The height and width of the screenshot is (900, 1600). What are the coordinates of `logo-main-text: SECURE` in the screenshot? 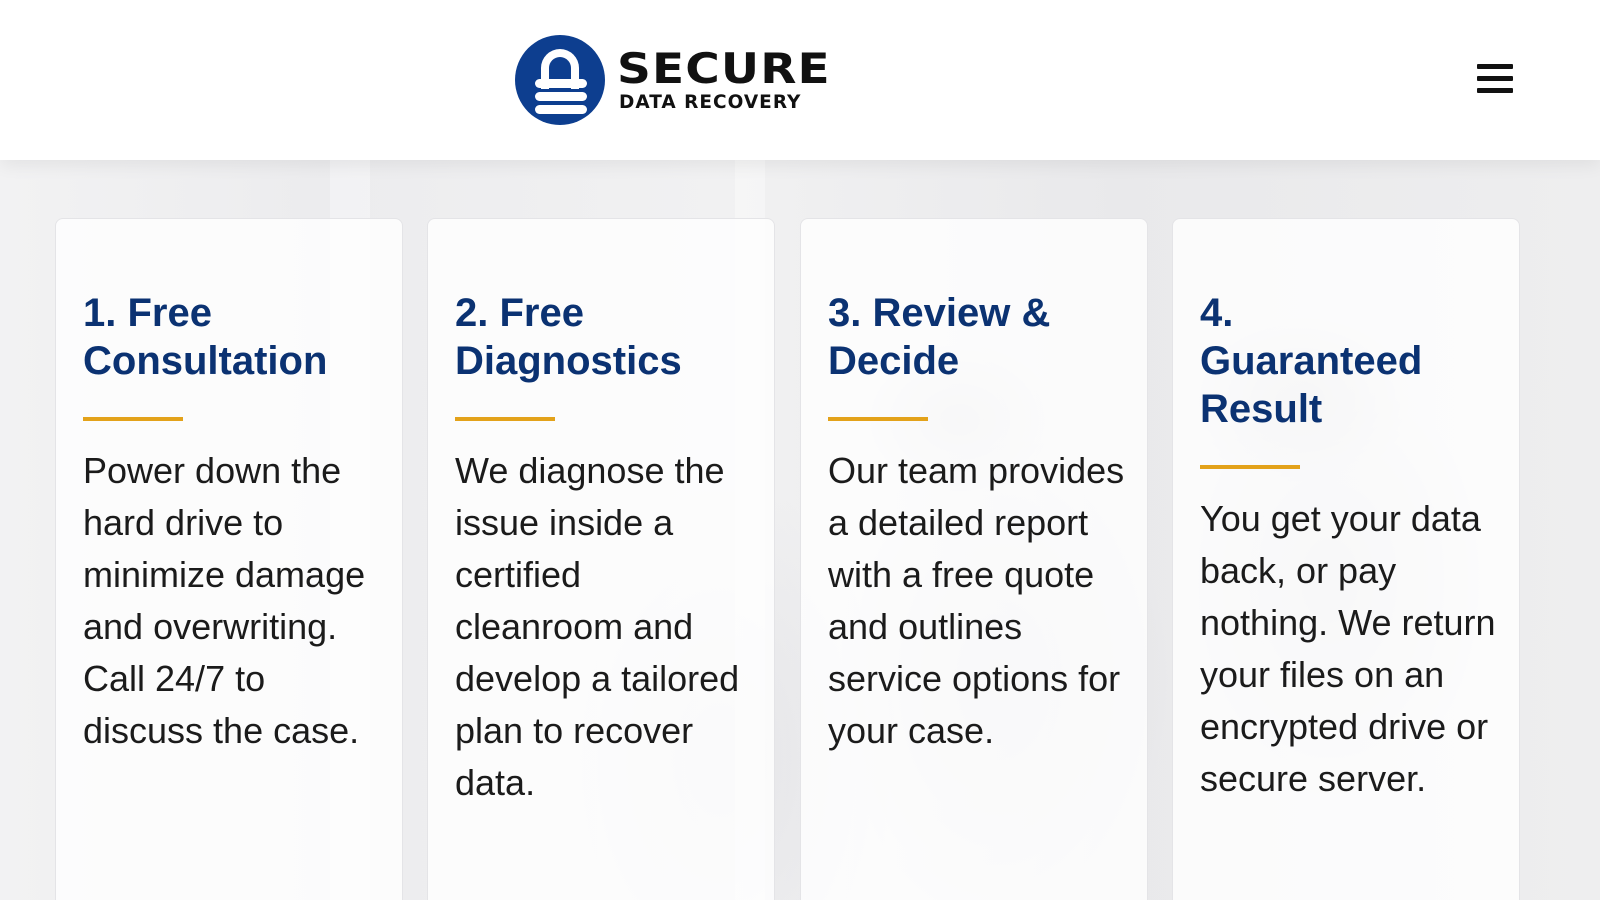 It's located at (724, 68).